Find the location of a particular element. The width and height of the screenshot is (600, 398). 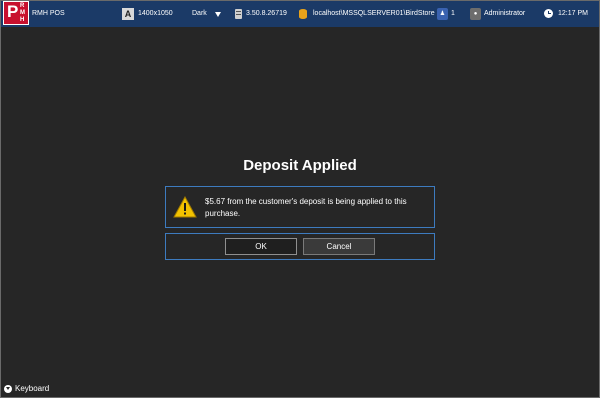

theme-dropdown-icon is located at coordinates (218, 14).